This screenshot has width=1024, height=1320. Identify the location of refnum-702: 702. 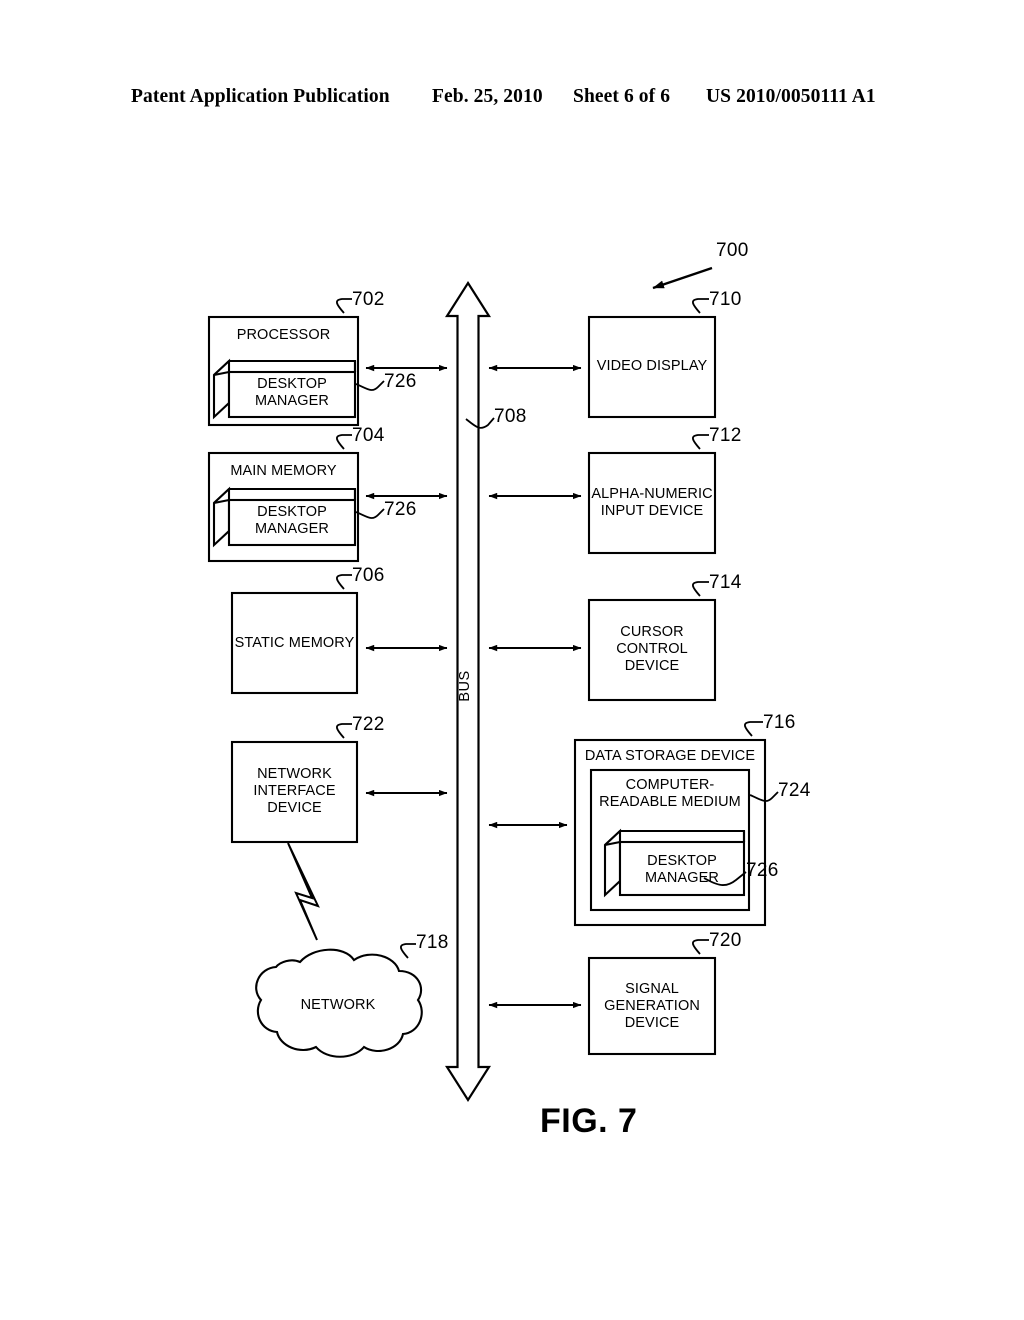
(368, 299).